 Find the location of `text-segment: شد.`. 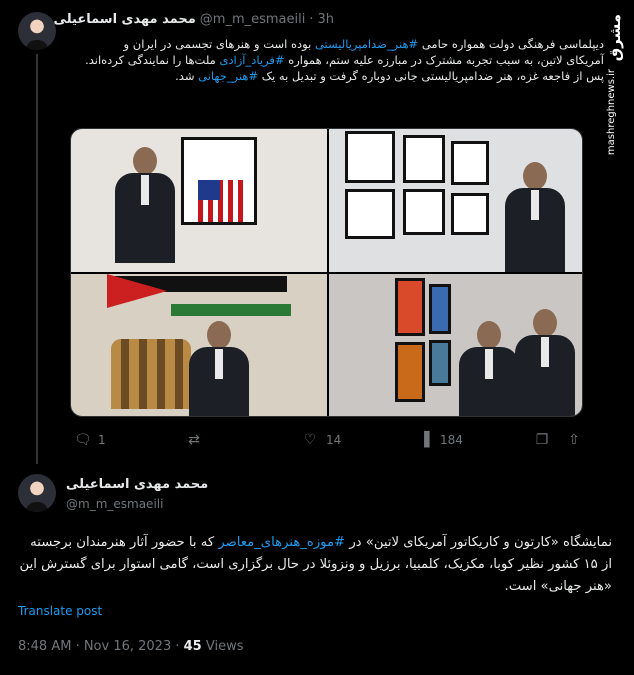

text-segment: شد. is located at coordinates (187, 76).